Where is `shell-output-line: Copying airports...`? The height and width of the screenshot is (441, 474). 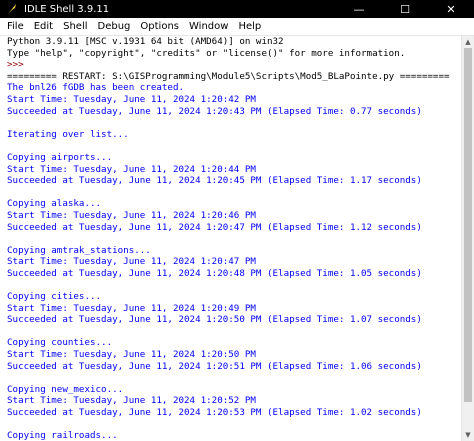 shell-output-line: Copying airports... is located at coordinates (60, 157).